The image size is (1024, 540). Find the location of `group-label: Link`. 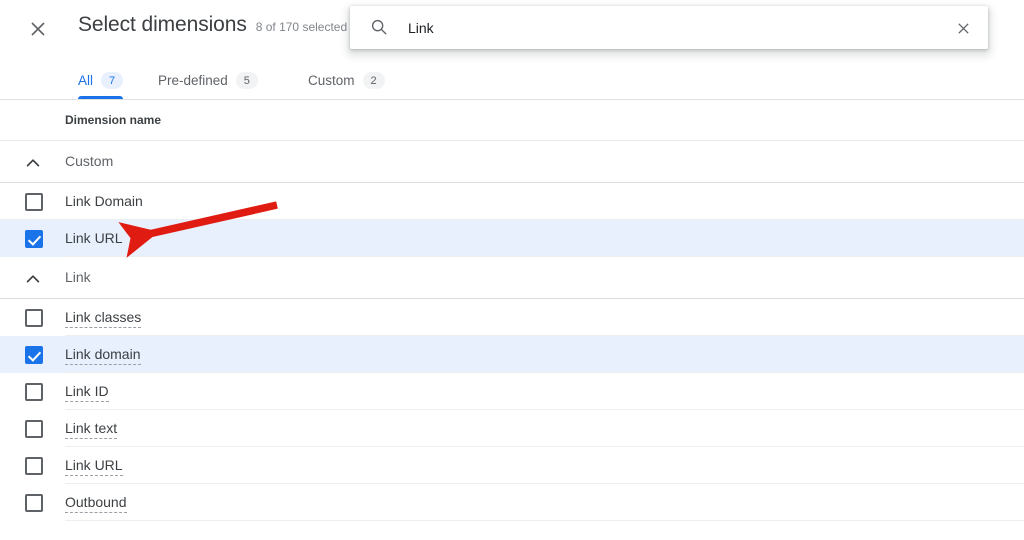

group-label: Link is located at coordinates (78, 277).